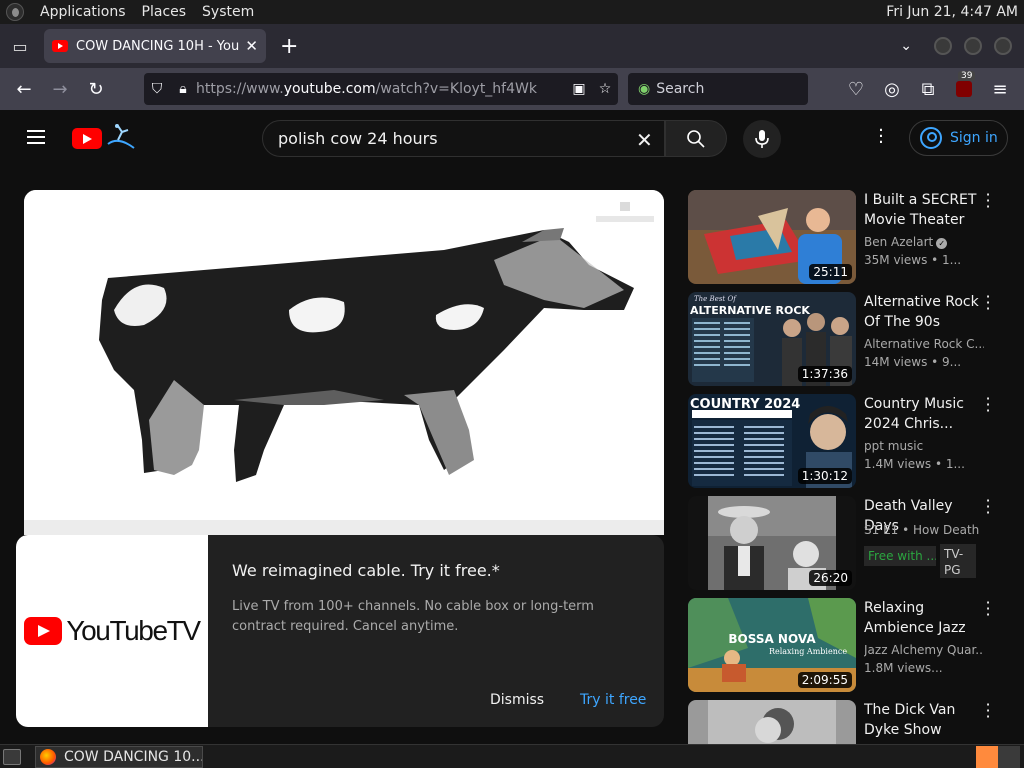 Image resolution: width=1024 pixels, height=768 pixels. What do you see at coordinates (83, 12) in the screenshot?
I see `menu-applications: Applications` at bounding box center [83, 12].